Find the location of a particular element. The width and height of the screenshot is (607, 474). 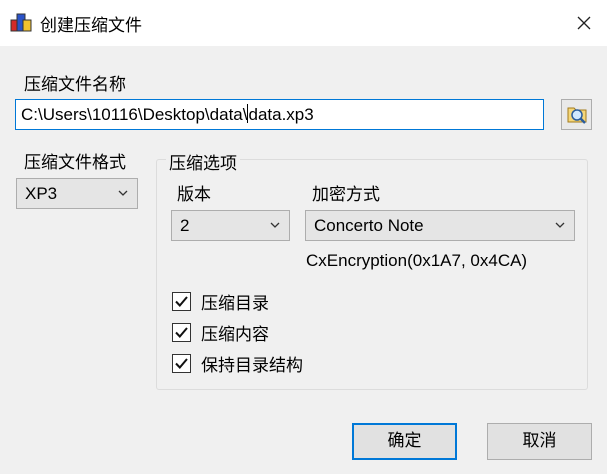

browse-button is located at coordinates (576, 114).